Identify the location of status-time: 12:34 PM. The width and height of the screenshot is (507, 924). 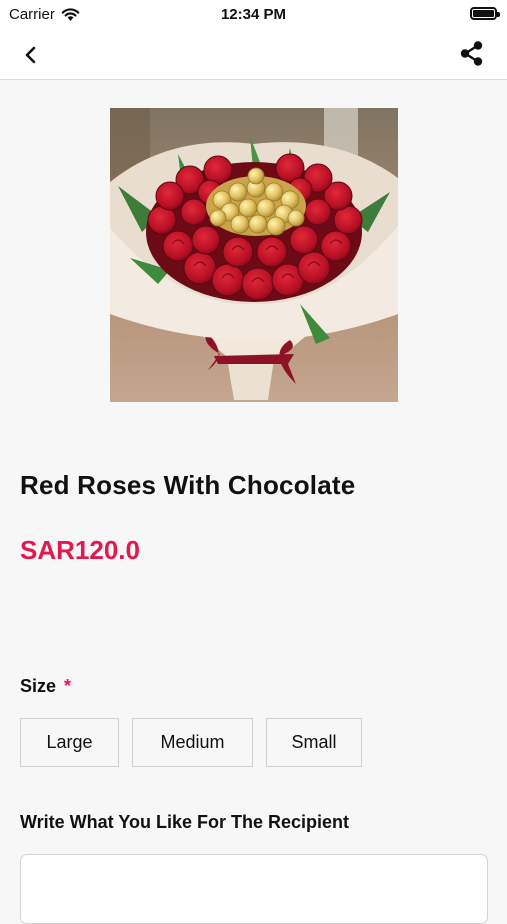
(253, 14).